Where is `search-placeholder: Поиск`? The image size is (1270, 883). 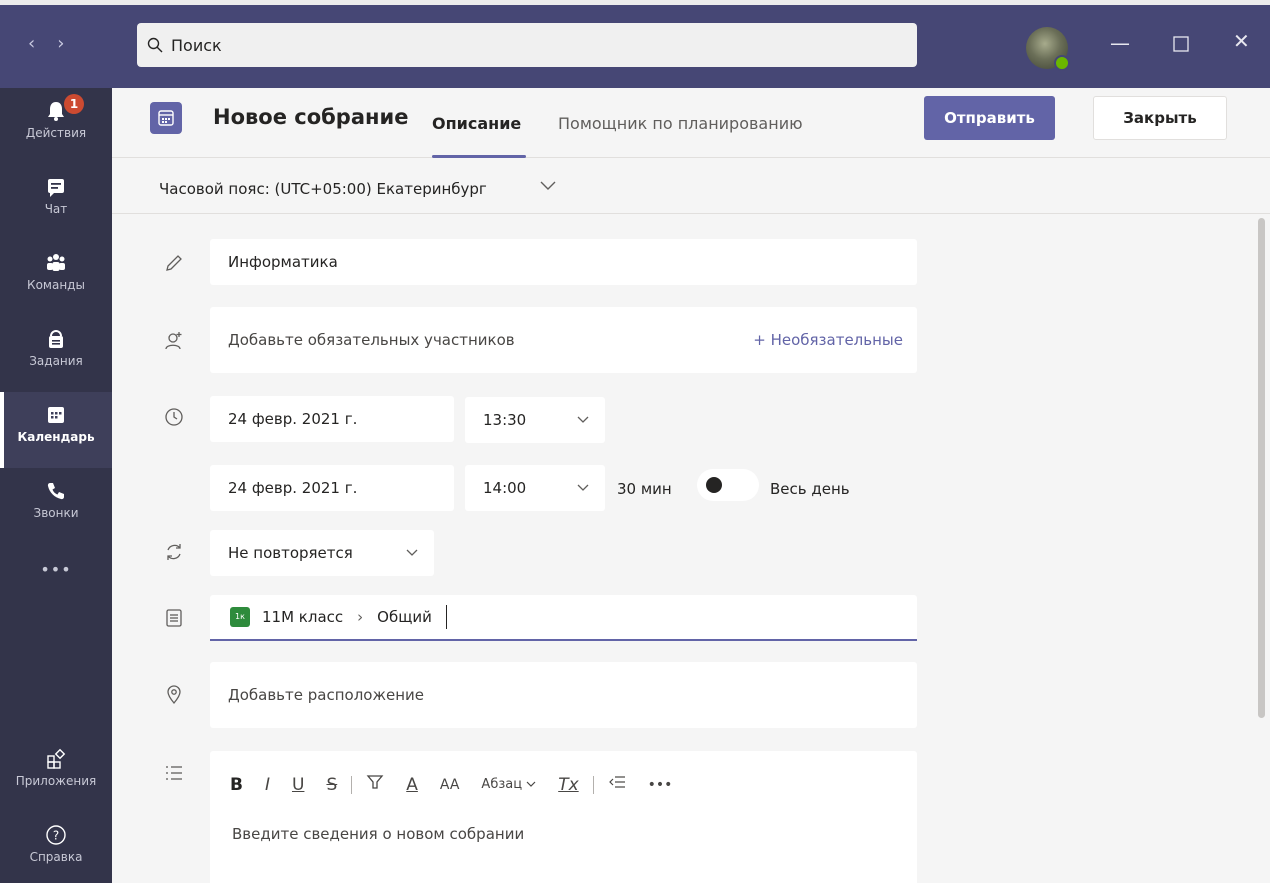 search-placeholder: Поиск is located at coordinates (196, 45).